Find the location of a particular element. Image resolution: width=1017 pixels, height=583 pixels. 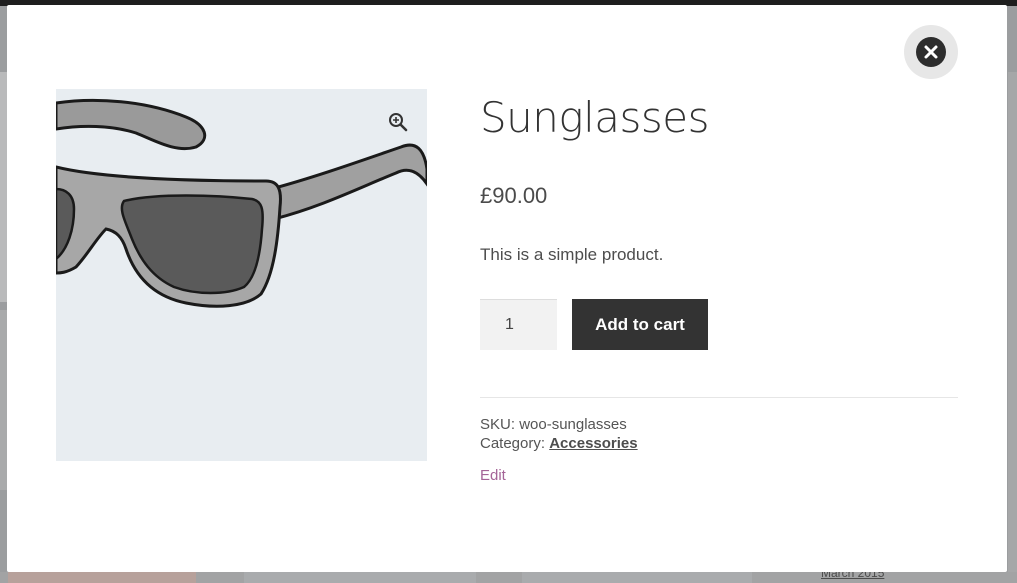

product-title: Sunglasses is located at coordinates (595, 117).